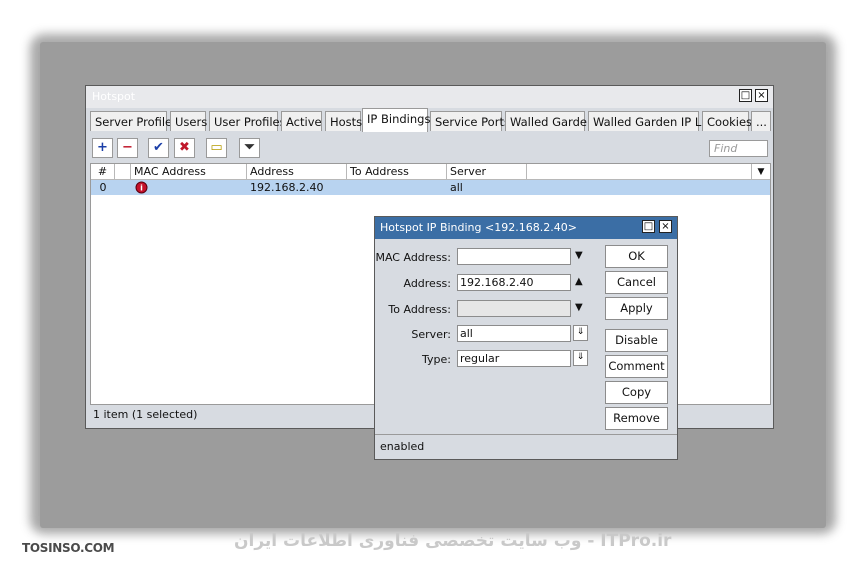  Describe the element at coordinates (68, 548) in the screenshot. I see `watermark-tosinso: TOSINSO.COM` at that location.